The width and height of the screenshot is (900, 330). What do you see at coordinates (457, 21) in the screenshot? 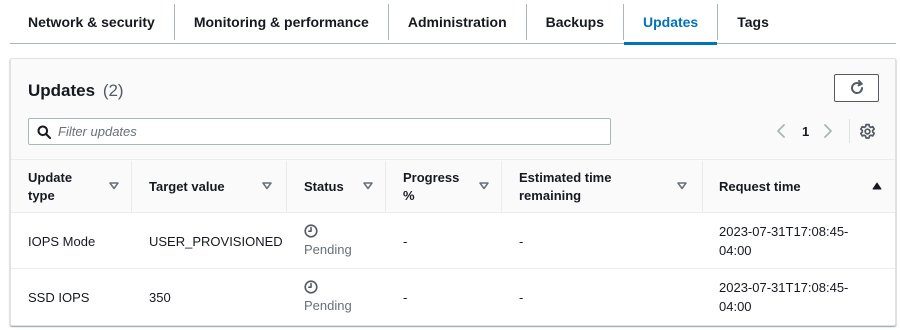
I see `tab-administration: Administration` at bounding box center [457, 21].